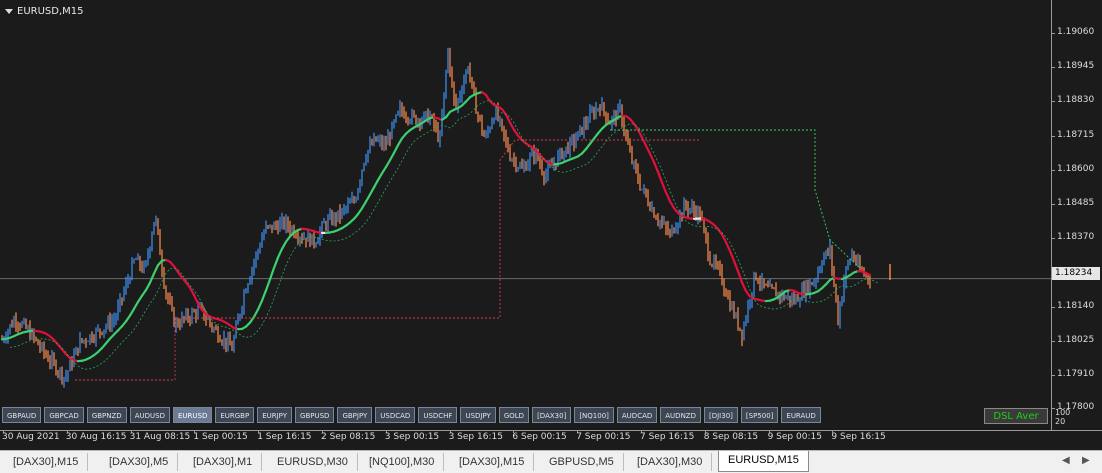  Describe the element at coordinates (800, 415) in the screenshot. I see `symbol-button-euraud: EURAUD` at that location.